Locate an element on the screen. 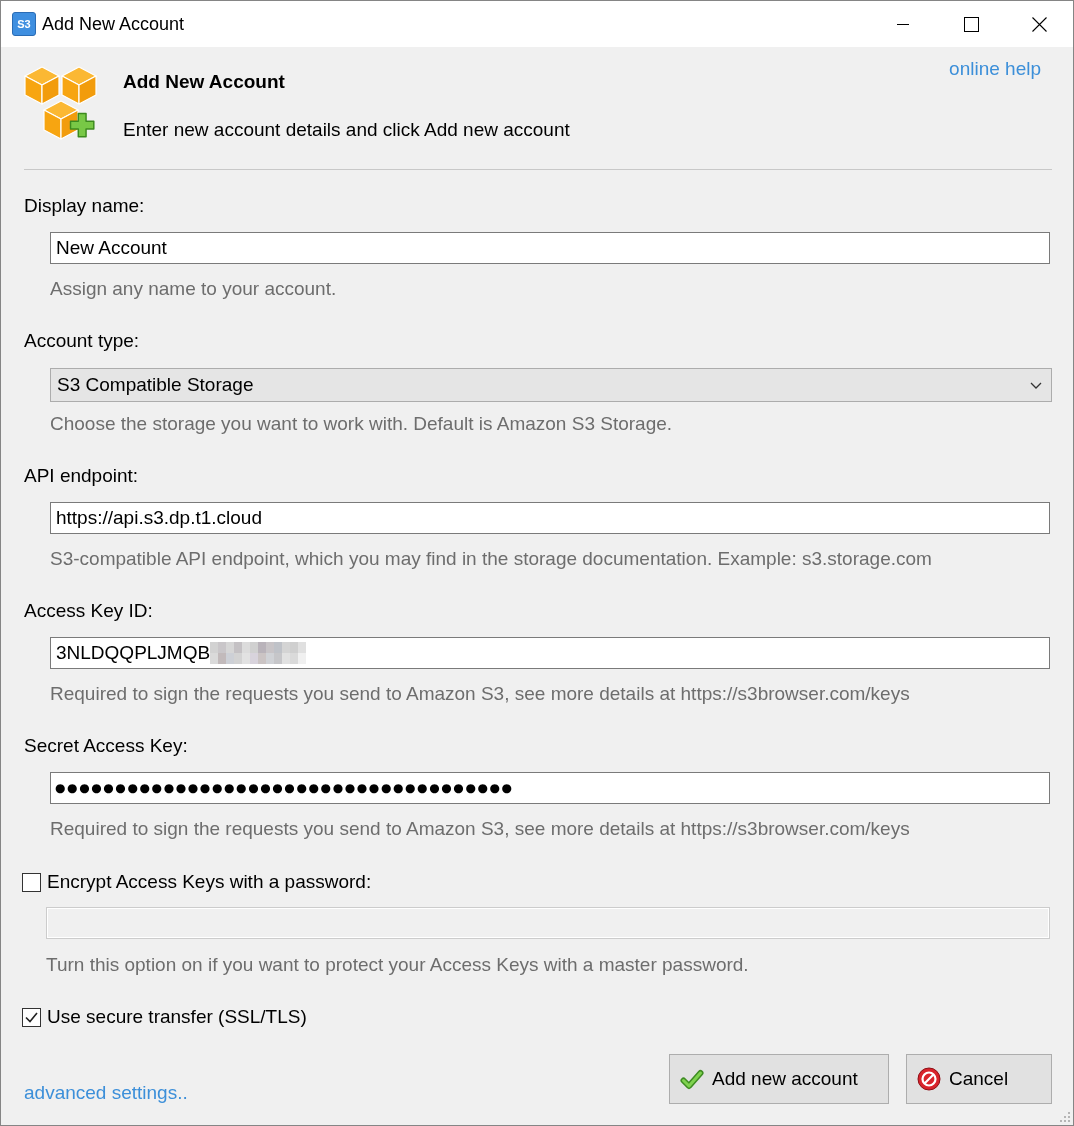  text-field: 3NLDQQPLJMQB is located at coordinates (550, 653).